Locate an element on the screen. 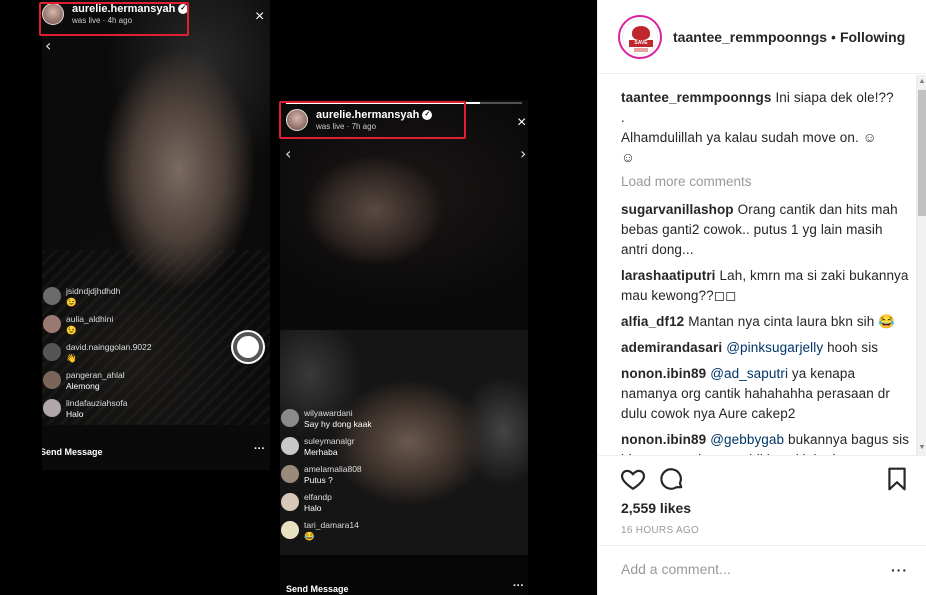 The image size is (926, 595). comment-text: 👋 is located at coordinates (71, 358).